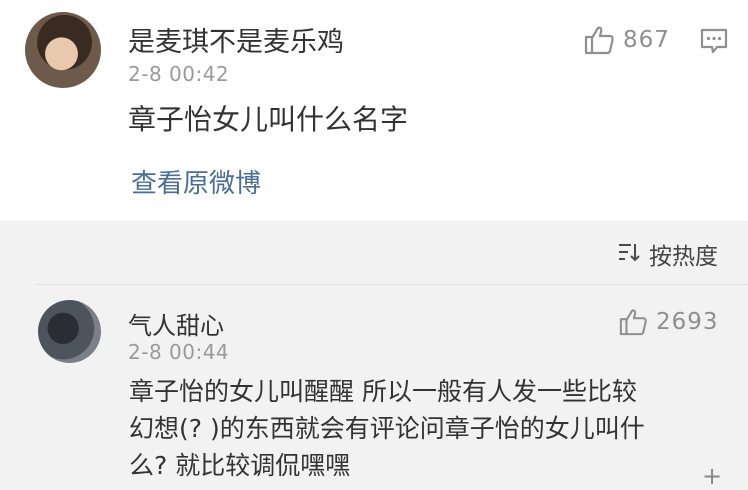 The width and height of the screenshot is (748, 490). I want to click on divider, so click(392, 284).